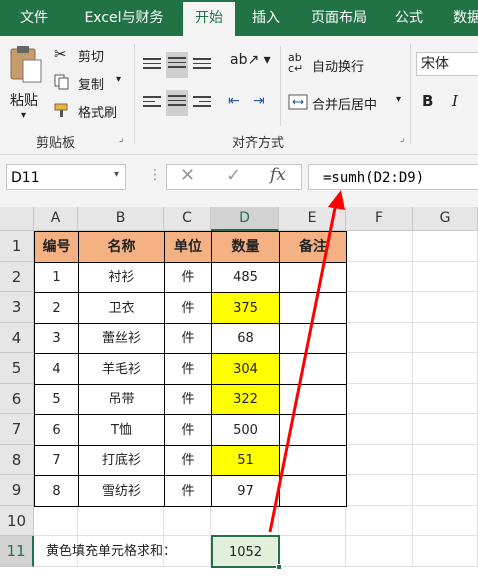  What do you see at coordinates (121, 247) in the screenshot?
I see `table-header-cell: 名称` at bounding box center [121, 247].